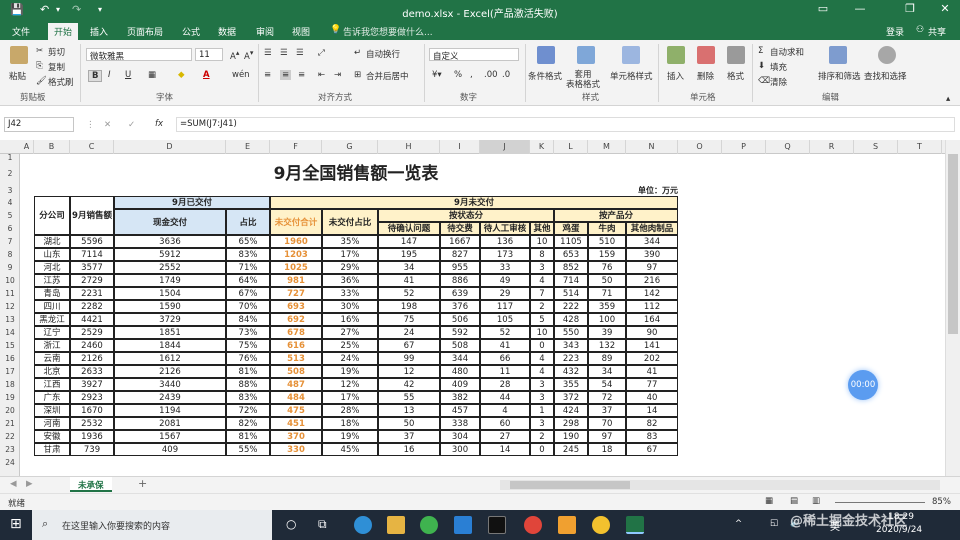  Describe the element at coordinates (948, 99) in the screenshot. I see `collapse-ribbon-icon: ▴` at that location.